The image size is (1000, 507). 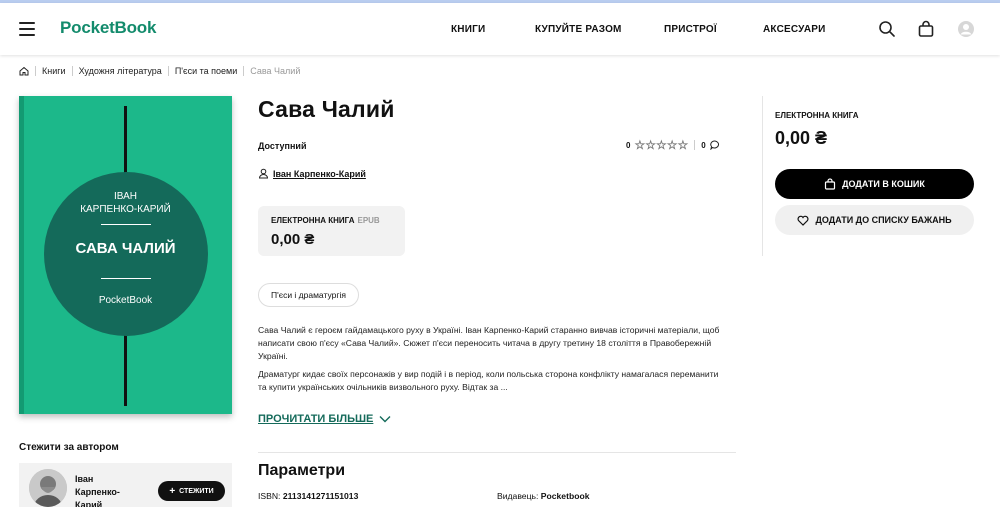 I want to click on cover-publisher: PocketBook, so click(x=125, y=300).